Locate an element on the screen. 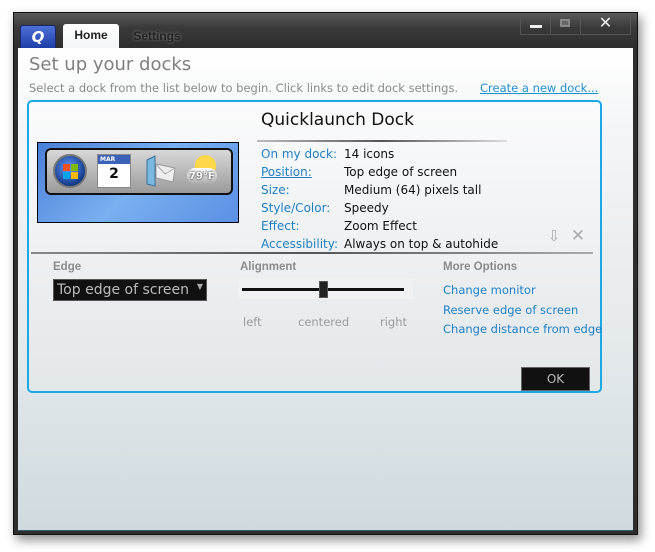 The height and width of the screenshot is (552, 655). ok-button: OK is located at coordinates (555, 379).